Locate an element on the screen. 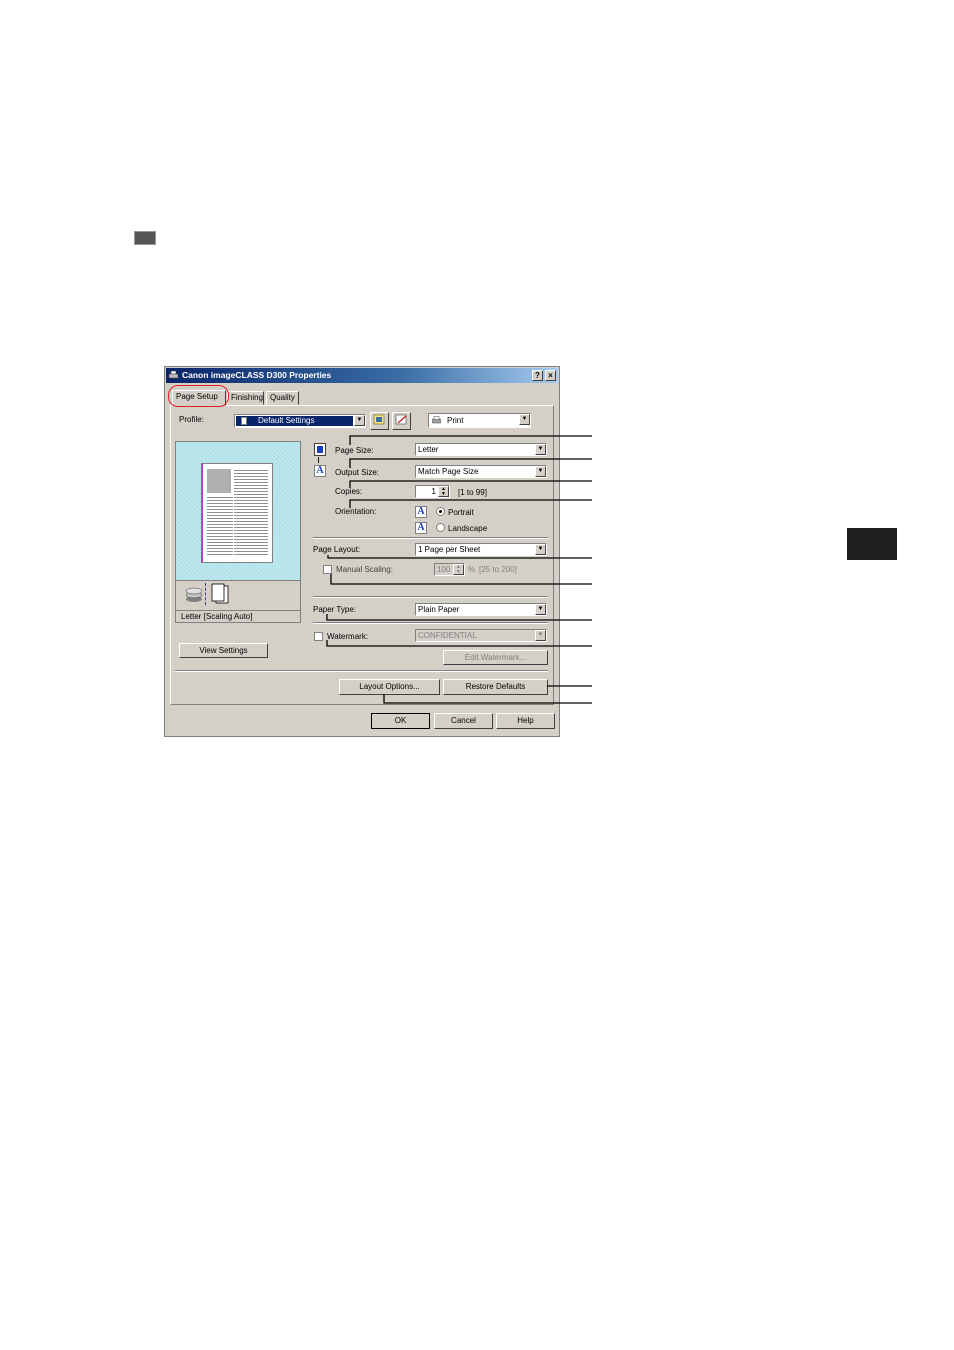 This screenshot has width=954, height=1350. manual-scaling-unit: % is located at coordinates (472, 569).